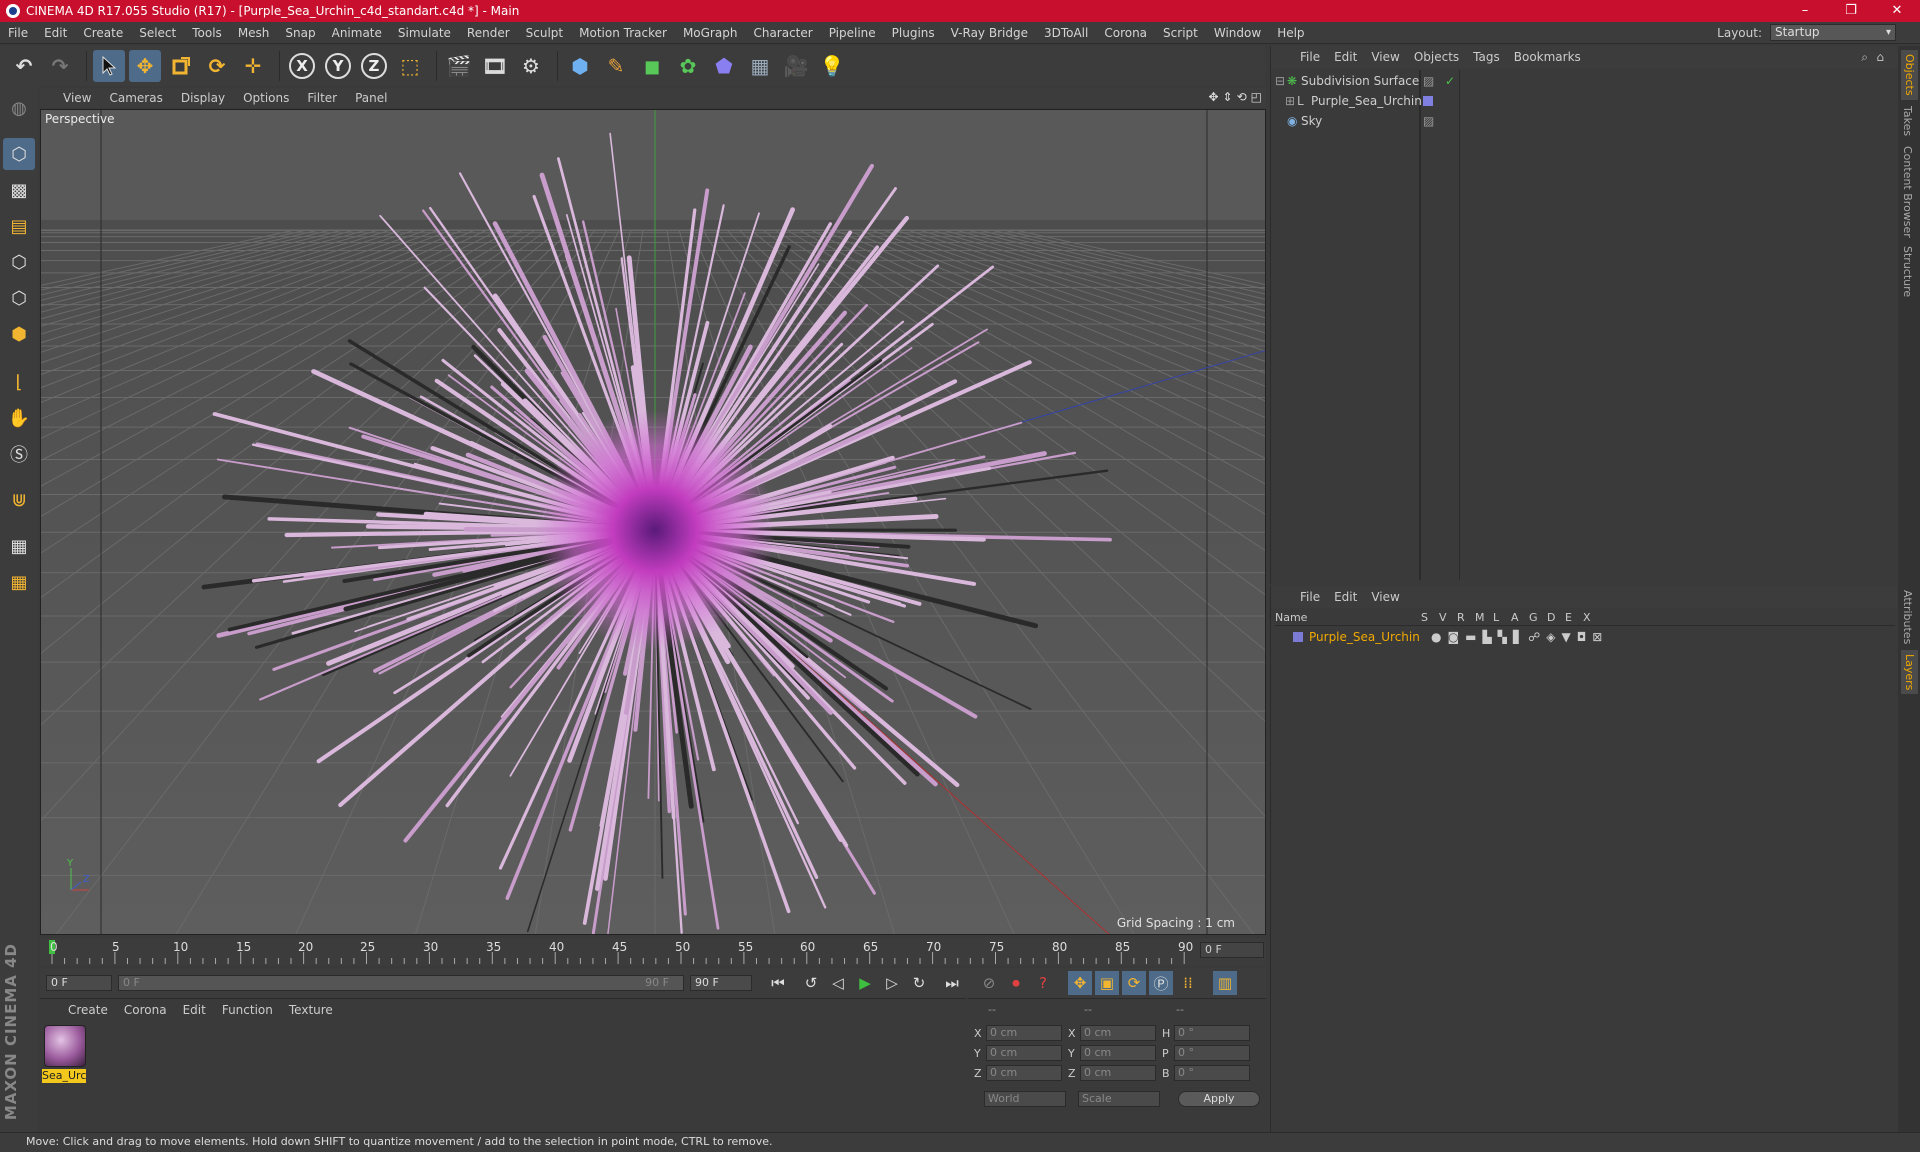  I want to click on cloner-mograph-icon: ✿, so click(688, 66).